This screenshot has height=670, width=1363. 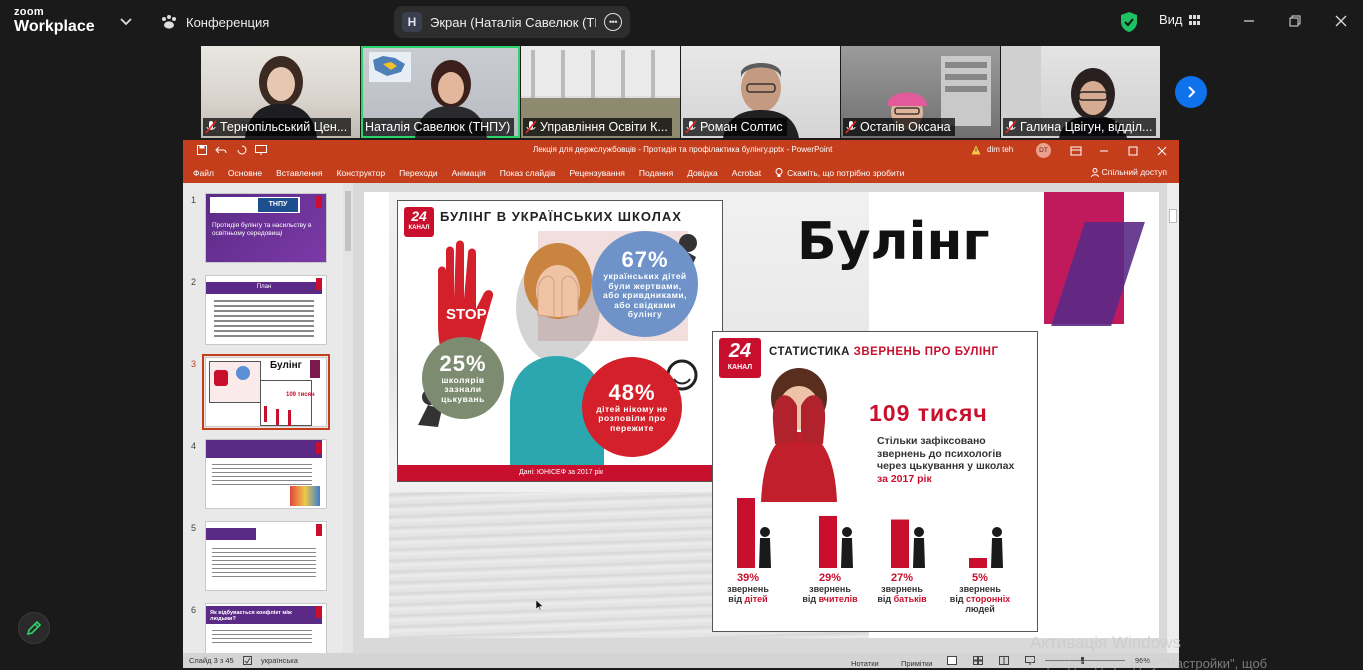 What do you see at coordinates (613, 22) in the screenshot?
I see `more-options-icon: •••` at bounding box center [613, 22].